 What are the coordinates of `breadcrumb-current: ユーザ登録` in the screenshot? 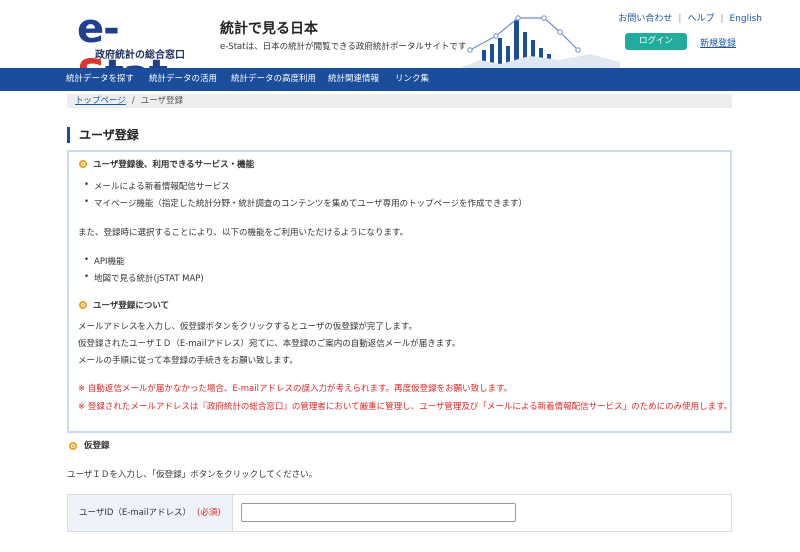 It's located at (162, 101).